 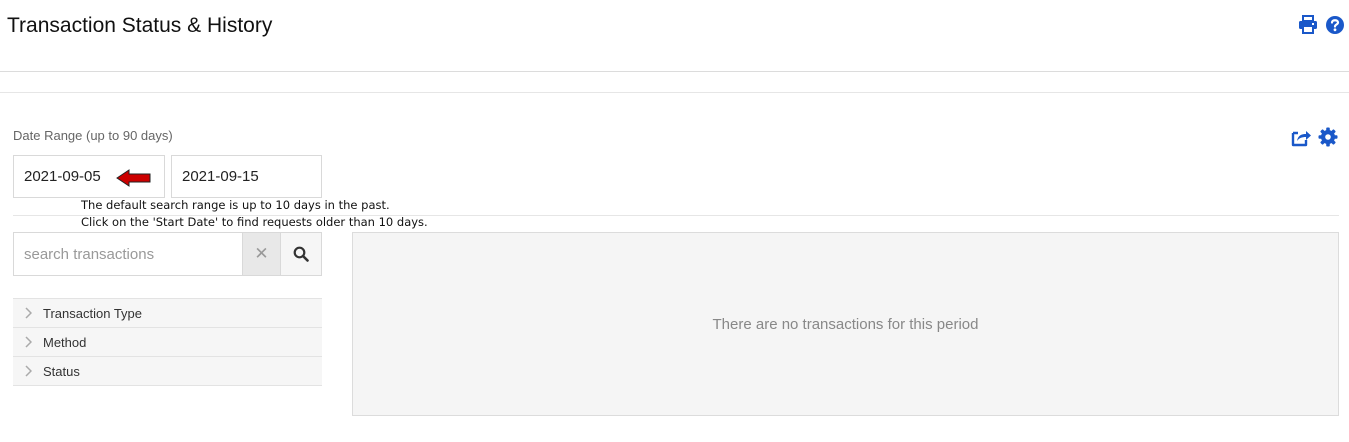 I want to click on filter-transaction-type: Transaction Type, so click(x=167, y=312).